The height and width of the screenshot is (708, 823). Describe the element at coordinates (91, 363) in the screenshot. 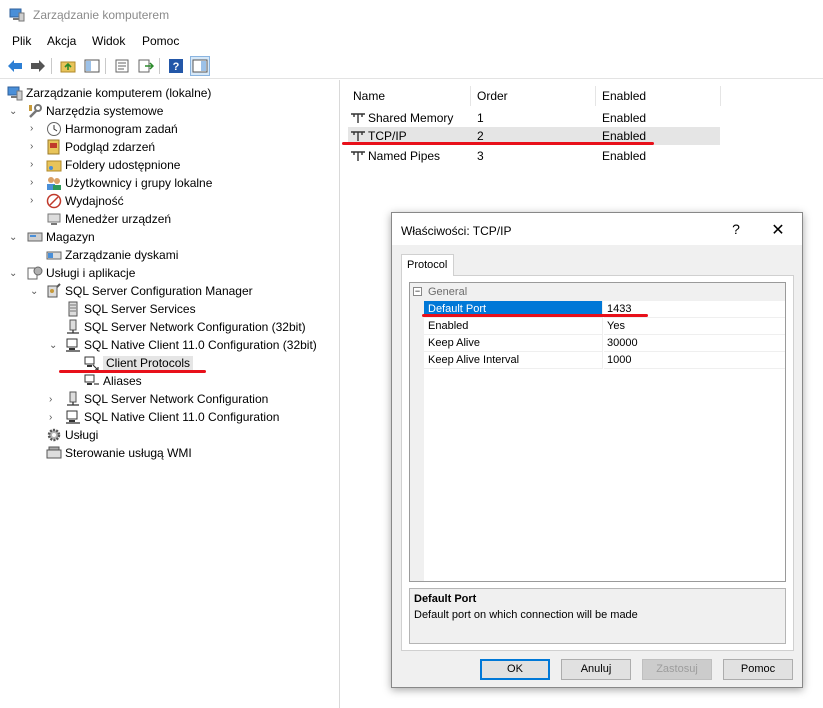

I see `client-protocols-icon` at that location.